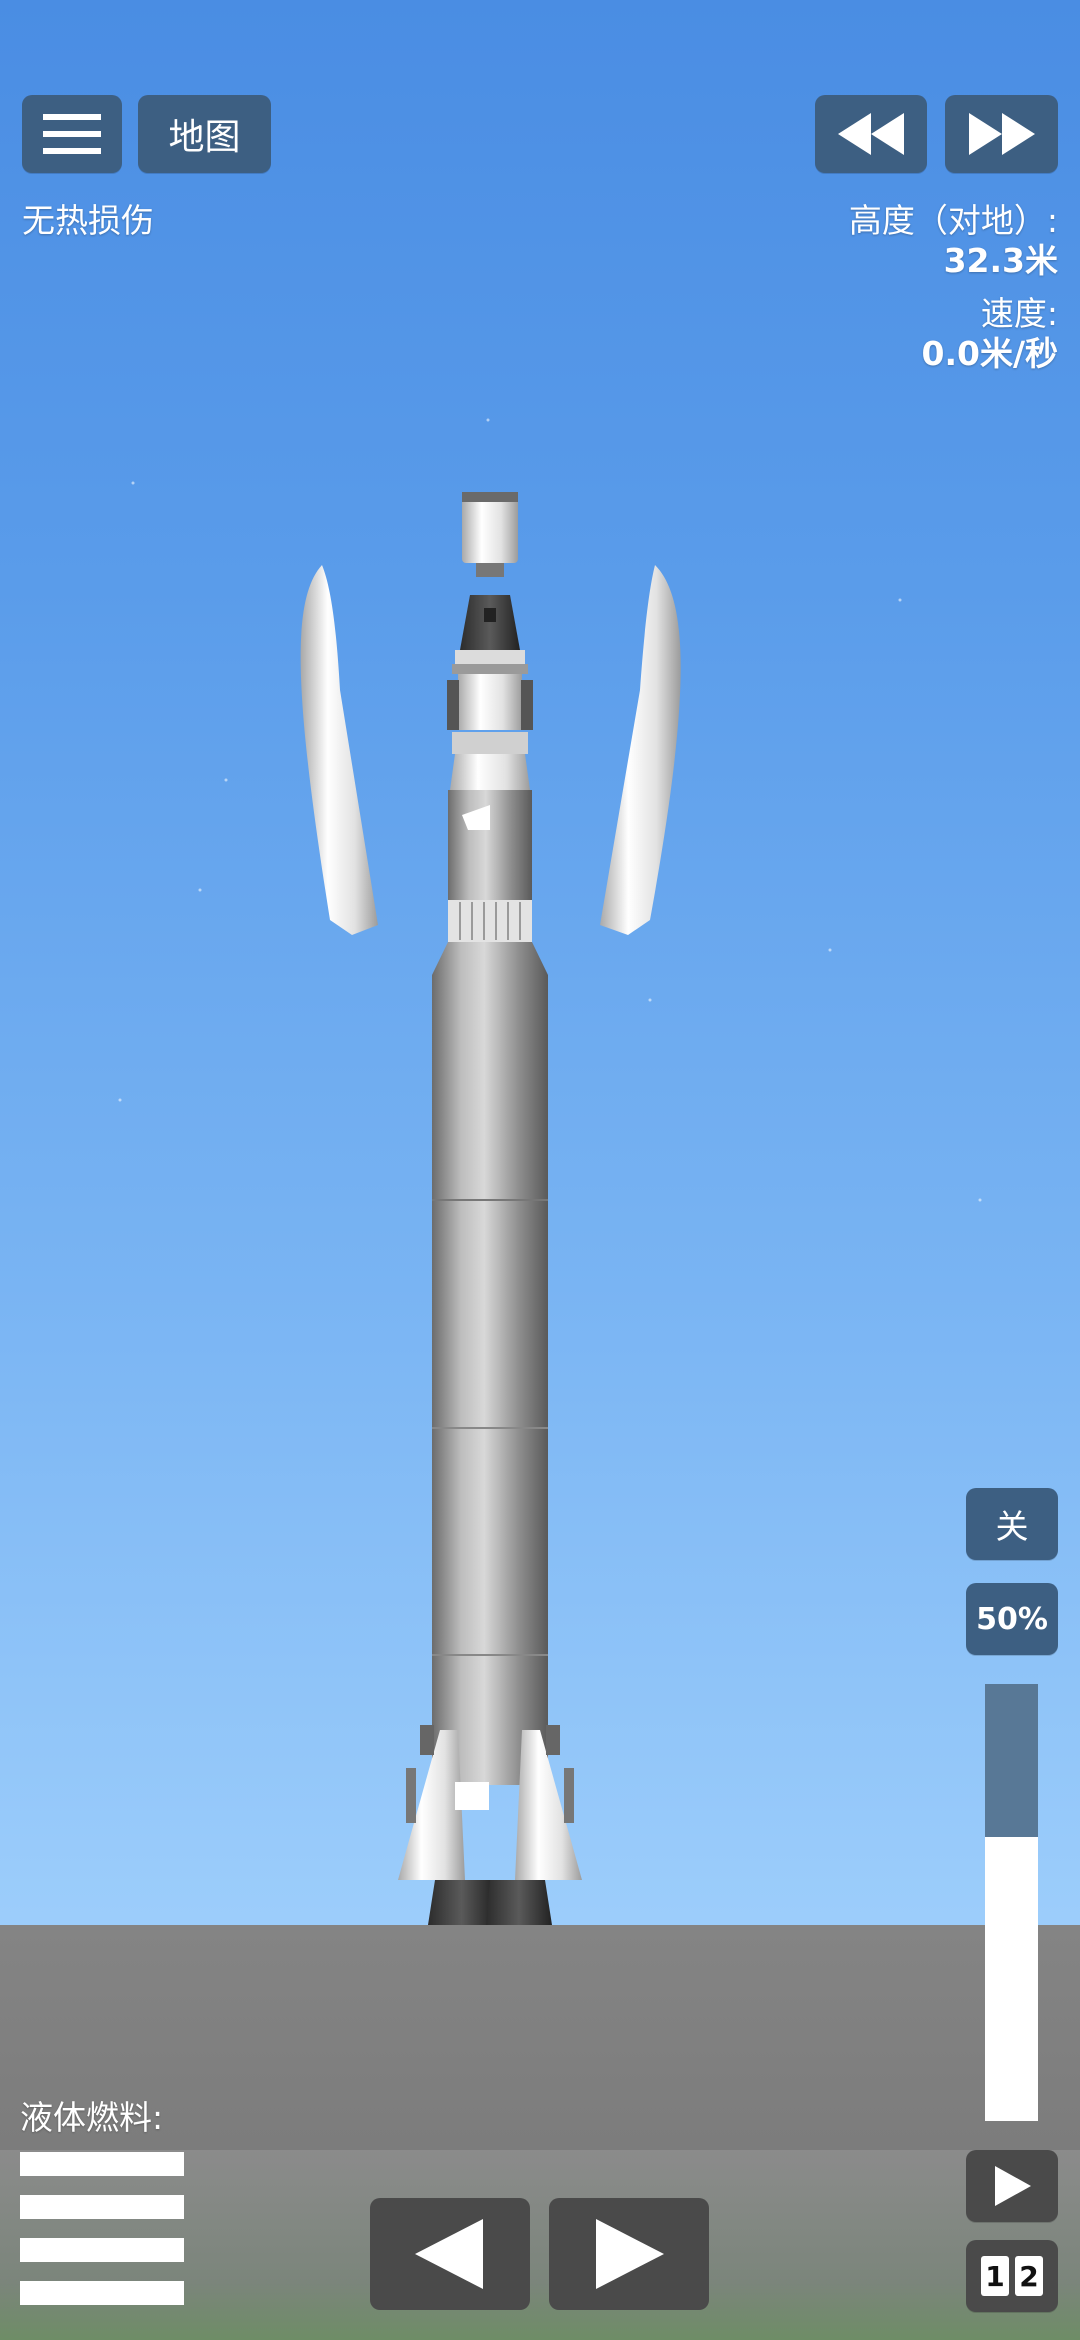  I want to click on throttle-percent-label: 50%, so click(1012, 1619).